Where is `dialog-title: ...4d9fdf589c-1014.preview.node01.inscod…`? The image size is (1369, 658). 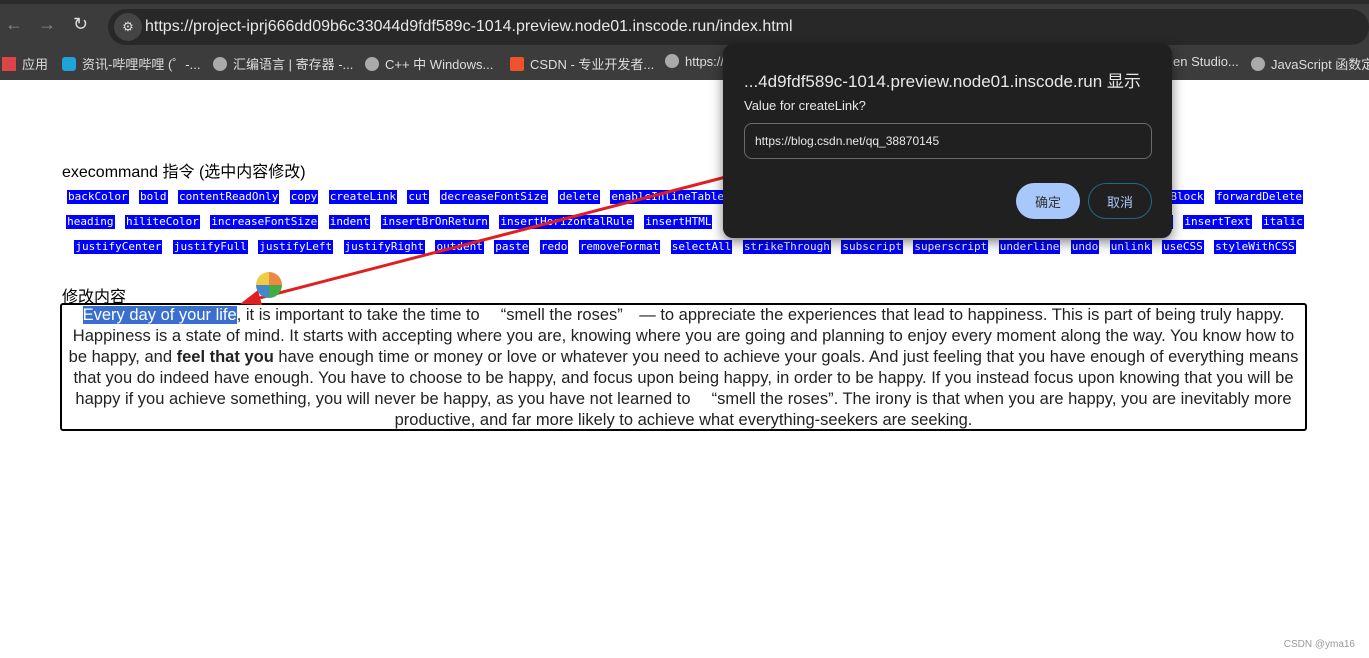
dialog-title: ...4d9fdf589c-1014.preview.node01.inscod… is located at coordinates (942, 81).